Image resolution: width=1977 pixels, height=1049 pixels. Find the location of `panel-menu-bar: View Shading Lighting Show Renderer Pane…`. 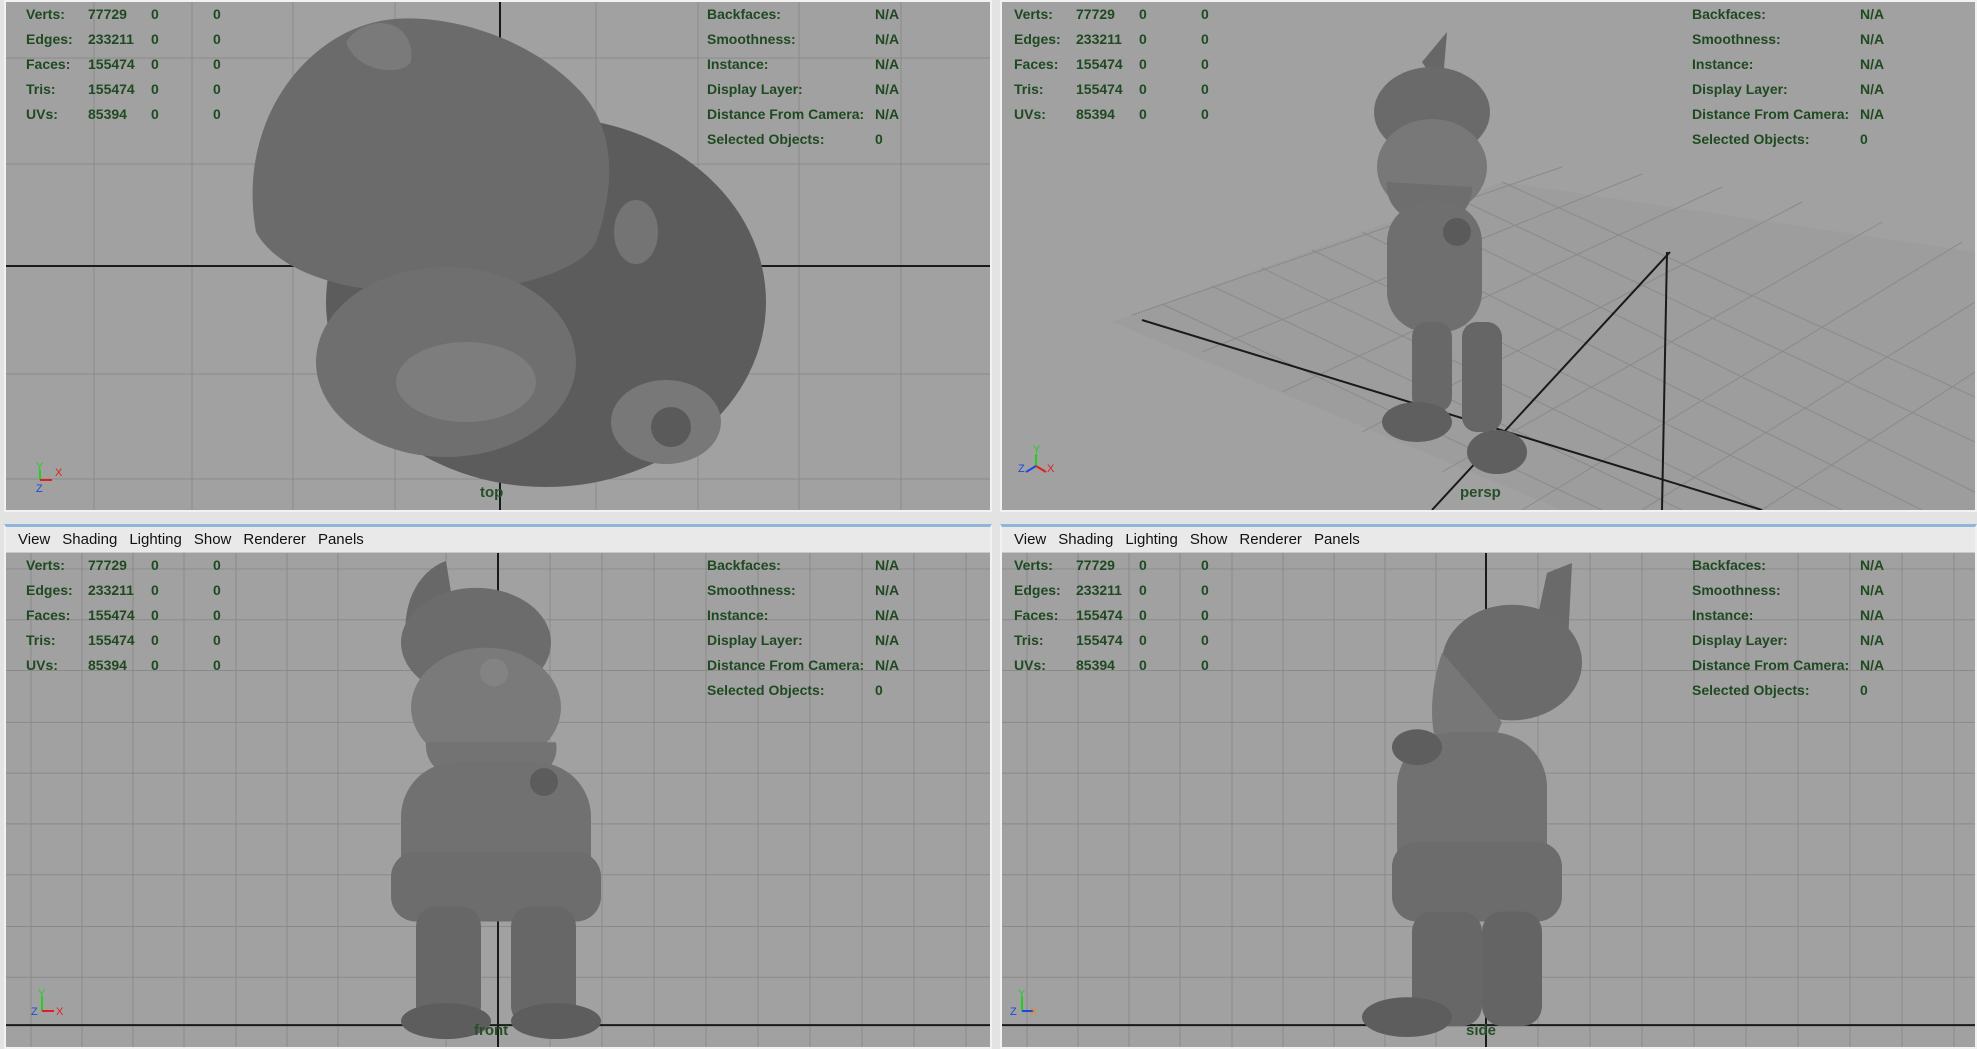

panel-menu-bar: View Shading Lighting Show Renderer Pane… is located at coordinates (498, 540).